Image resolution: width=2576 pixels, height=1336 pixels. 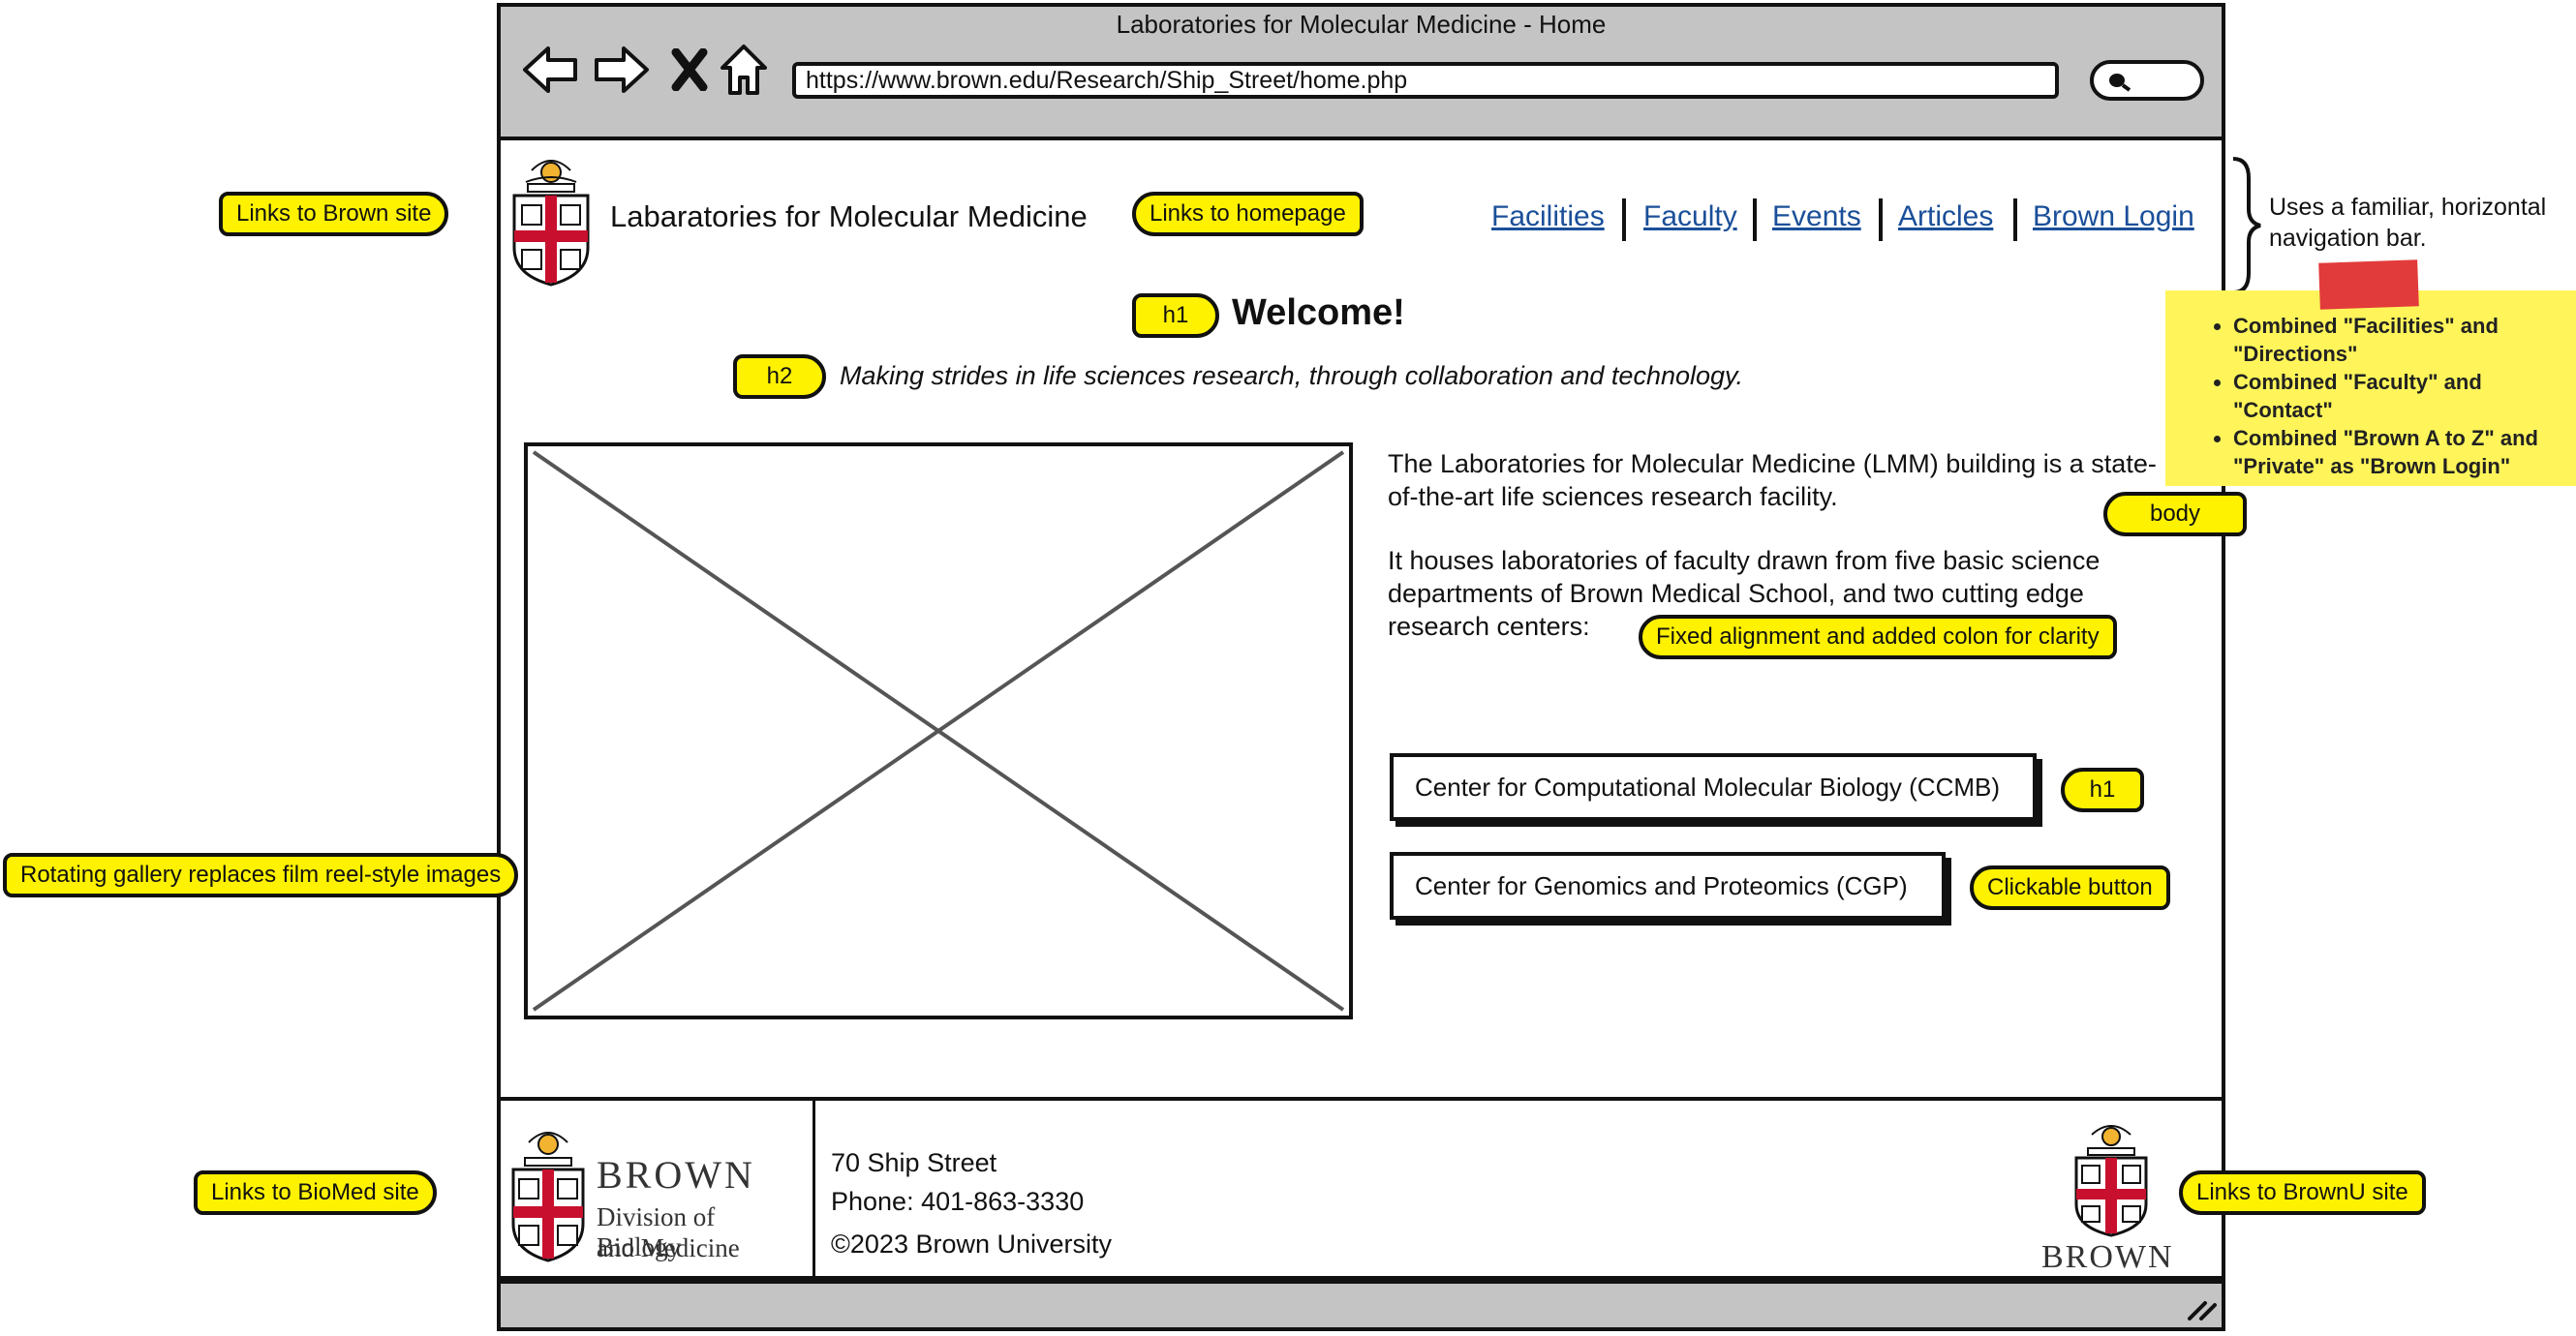 I want to click on browser-status-bar, so click(x=1361, y=1305).